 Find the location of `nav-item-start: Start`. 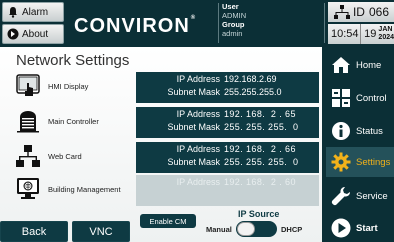

nav-item-start: Start is located at coordinates (360, 227).